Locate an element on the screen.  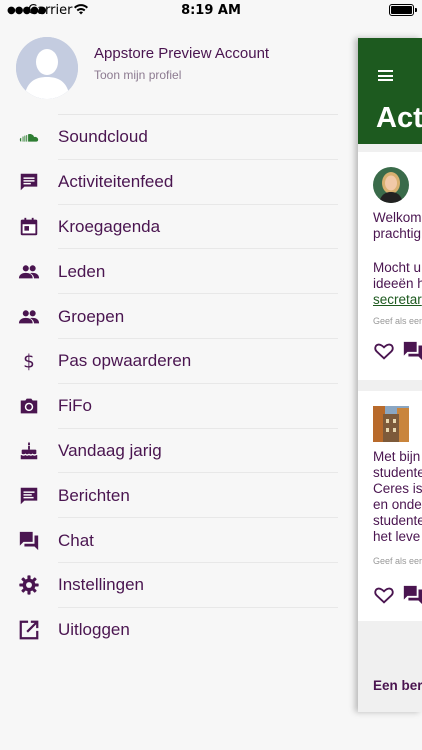
menu-item-vandaag-jarig: Vandaag jarig is located at coordinates (175, 451).